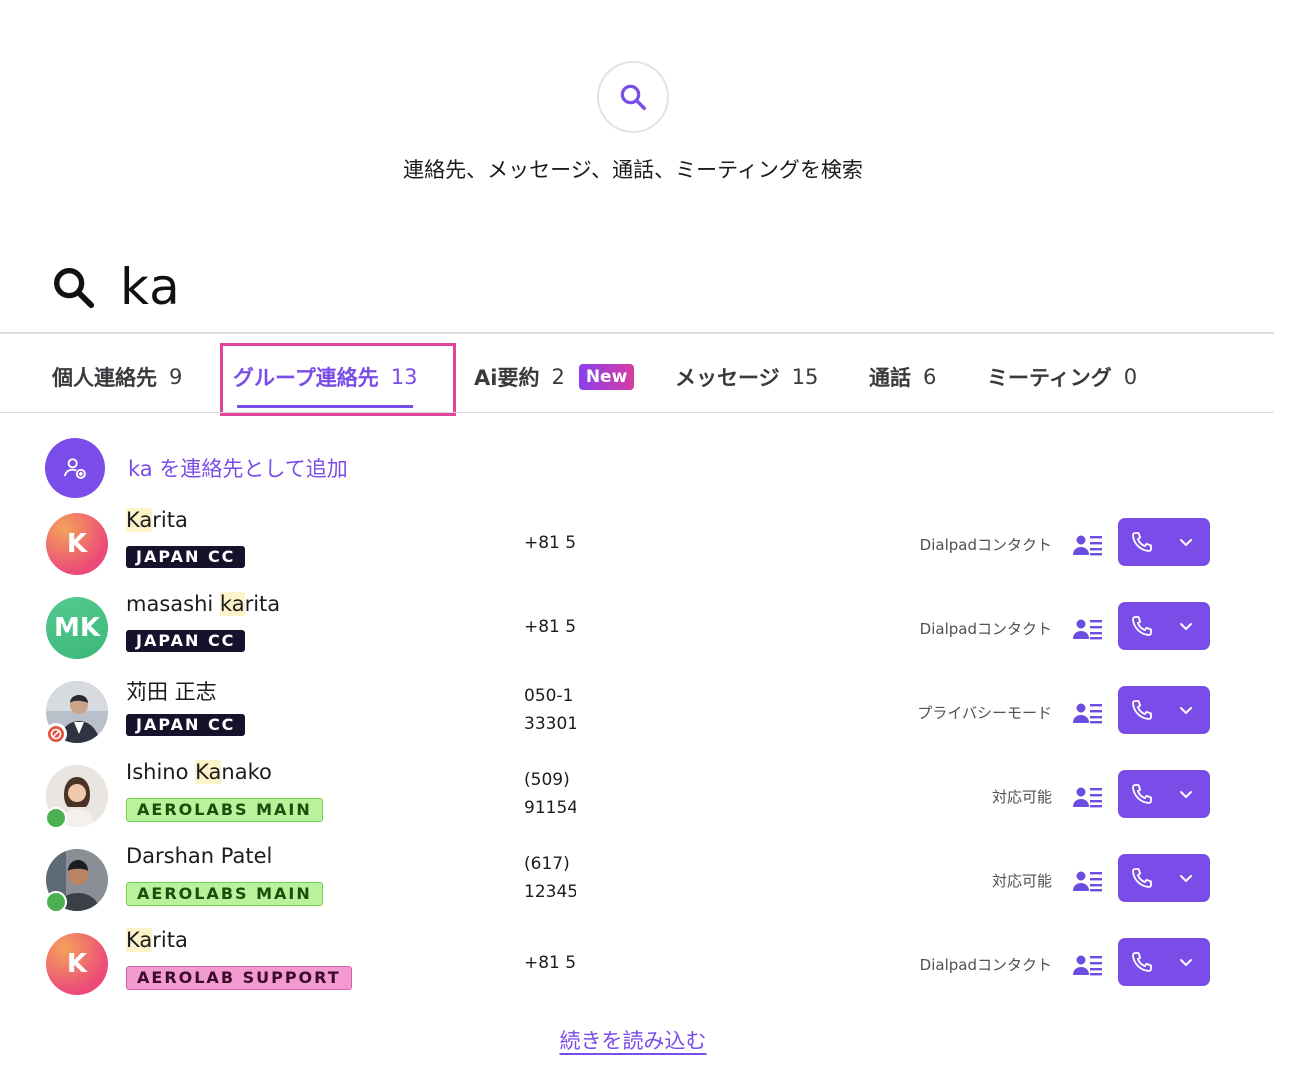 This screenshot has height=1090, width=1290. I want to click on add-user-icon, so click(75, 468).